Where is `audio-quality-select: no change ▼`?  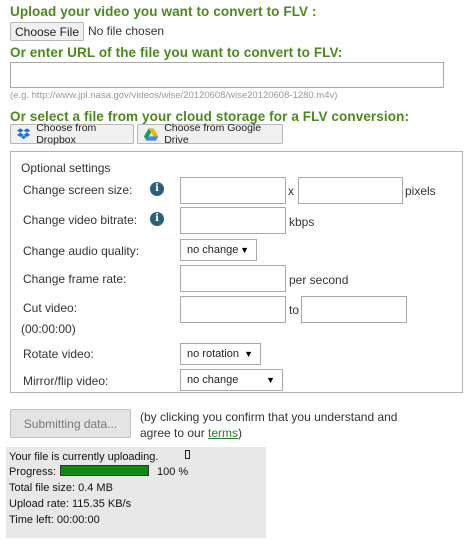
audio-quality-select: no change ▼ is located at coordinates (218, 250).